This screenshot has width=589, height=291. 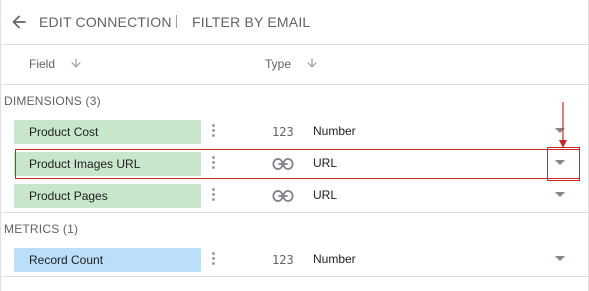 I want to click on field-row: Product Cost 123 Number, so click(x=294, y=132).